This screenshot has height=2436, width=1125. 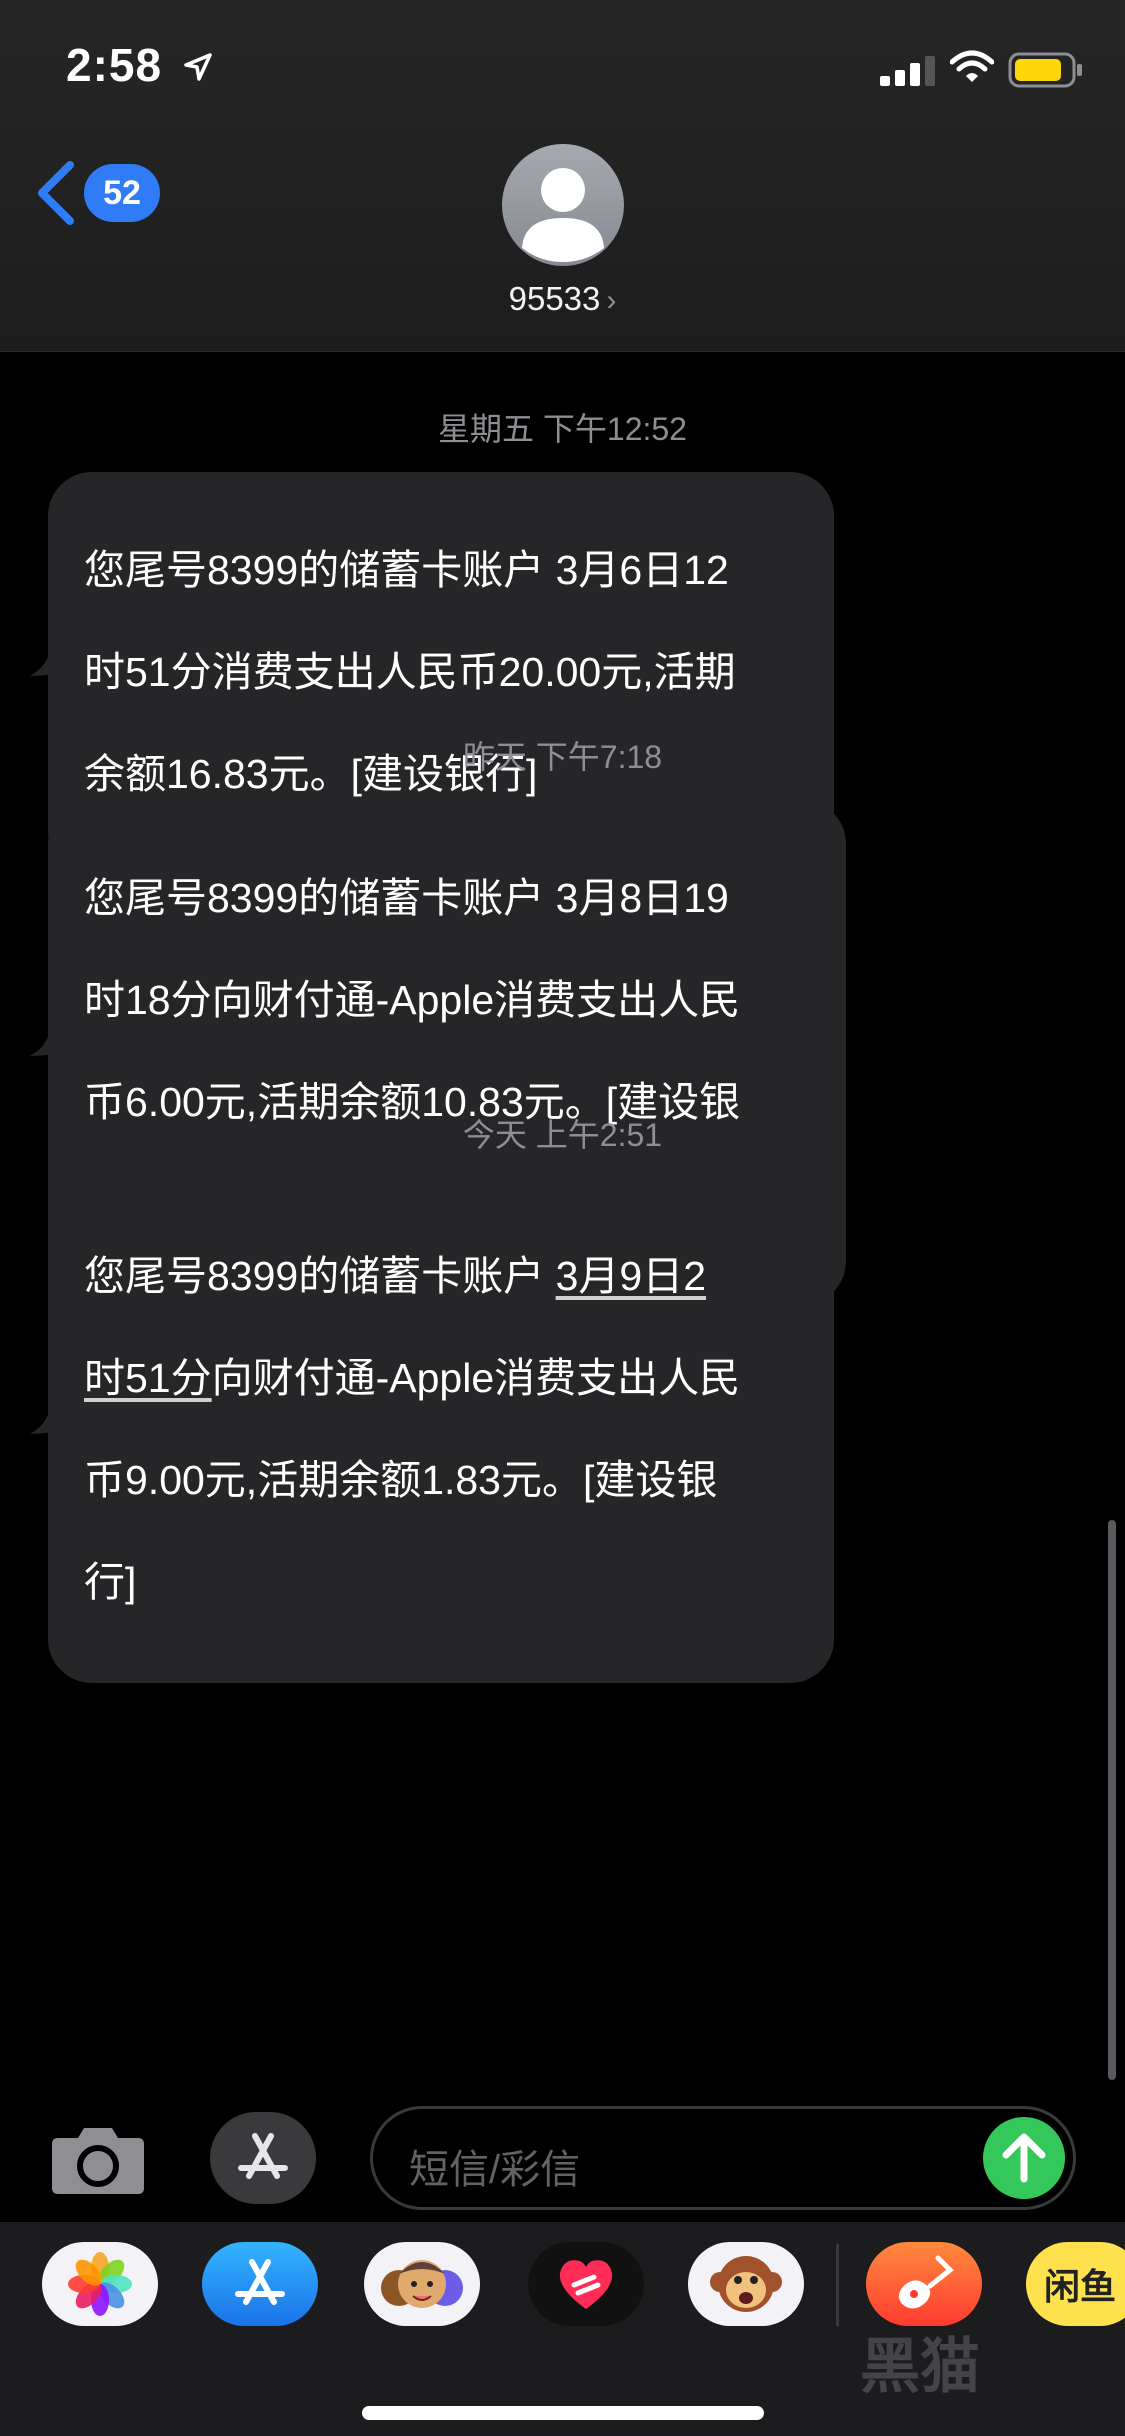 I want to click on message-text: 您尾号8399的储蓄卡账户, so click(x=320, y=1276).